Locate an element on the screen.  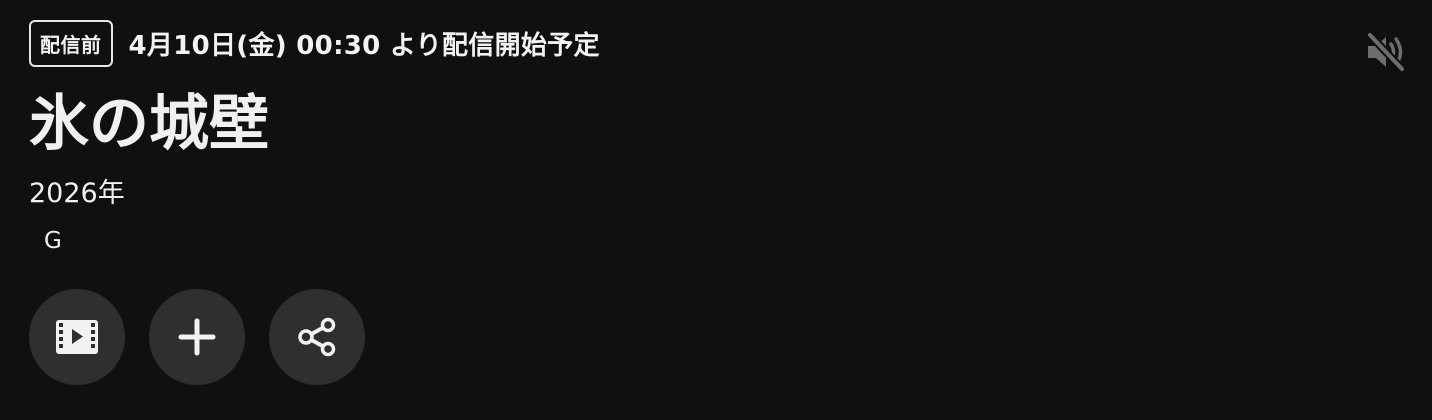
share-icon is located at coordinates (317, 337).